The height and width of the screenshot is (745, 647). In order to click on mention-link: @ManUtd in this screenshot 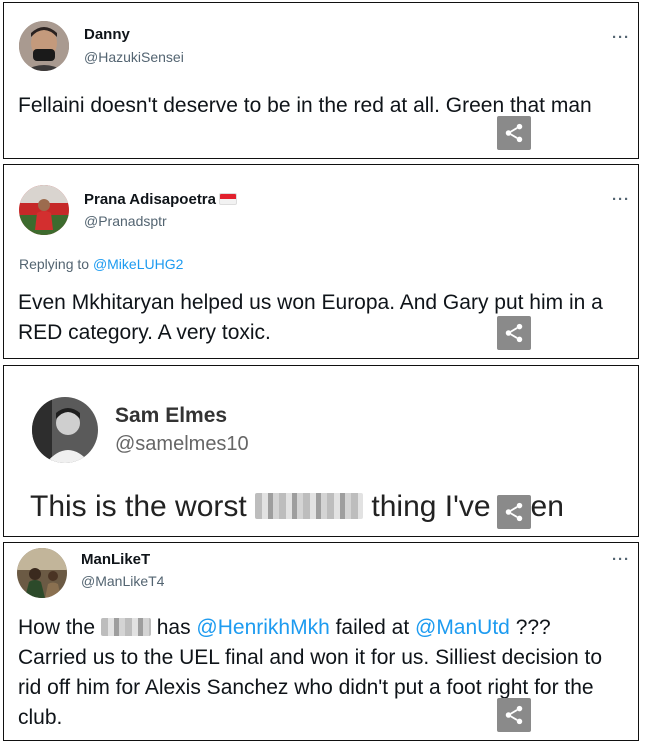, I will do `click(462, 627)`.